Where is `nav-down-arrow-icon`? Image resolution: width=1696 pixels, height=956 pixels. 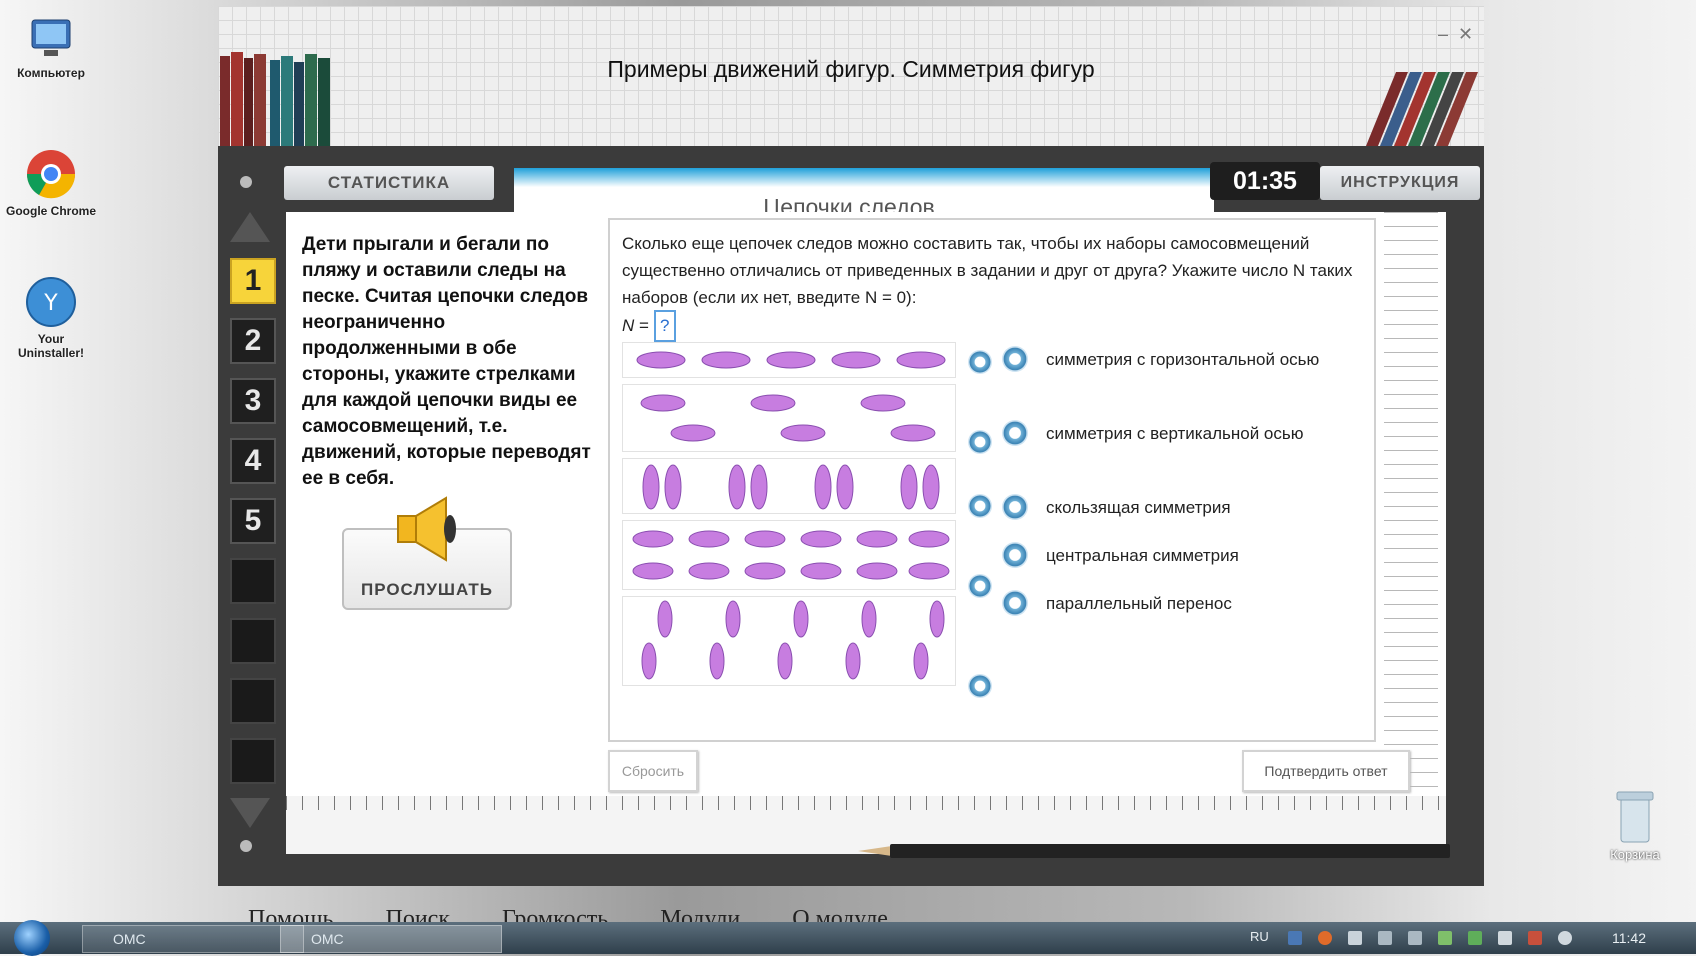 nav-down-arrow-icon is located at coordinates (250, 813).